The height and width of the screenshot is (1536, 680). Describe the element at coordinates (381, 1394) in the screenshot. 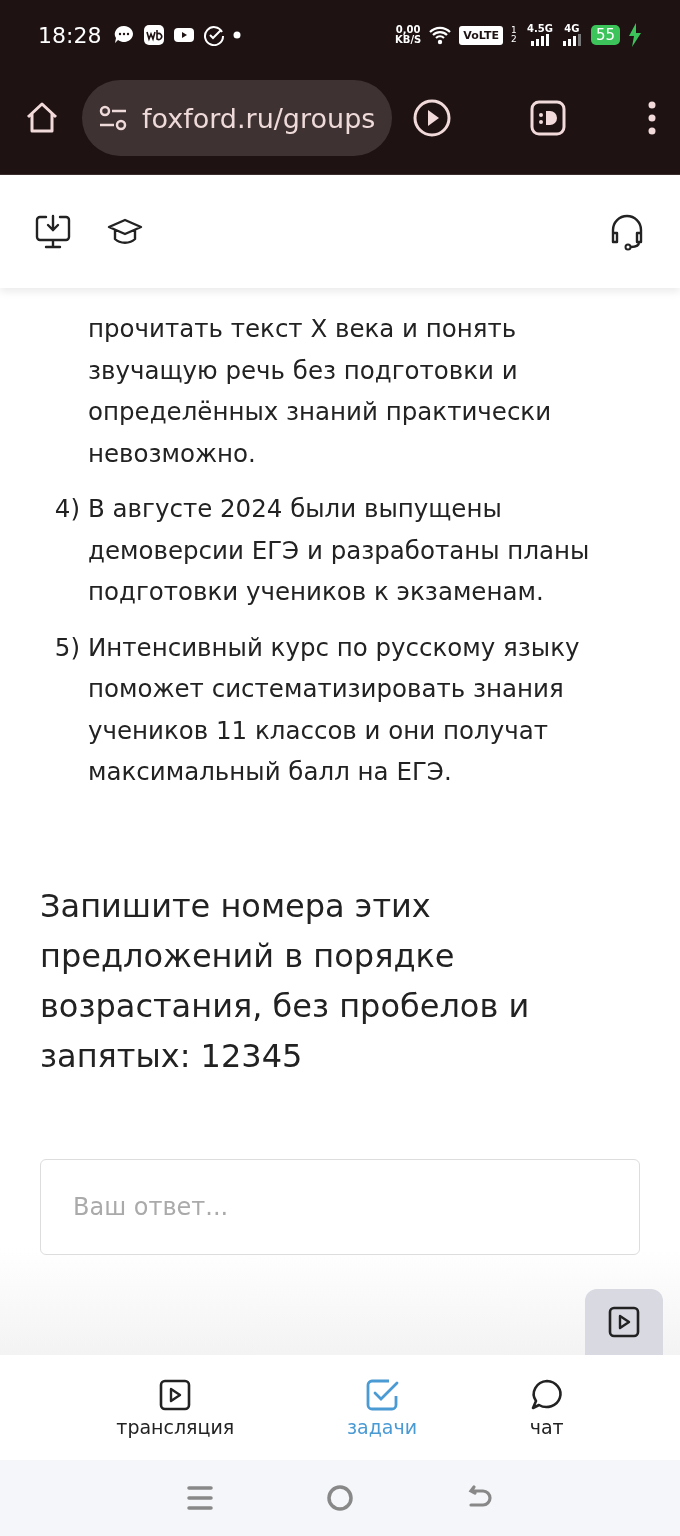

I see `checkbox-icon` at that location.